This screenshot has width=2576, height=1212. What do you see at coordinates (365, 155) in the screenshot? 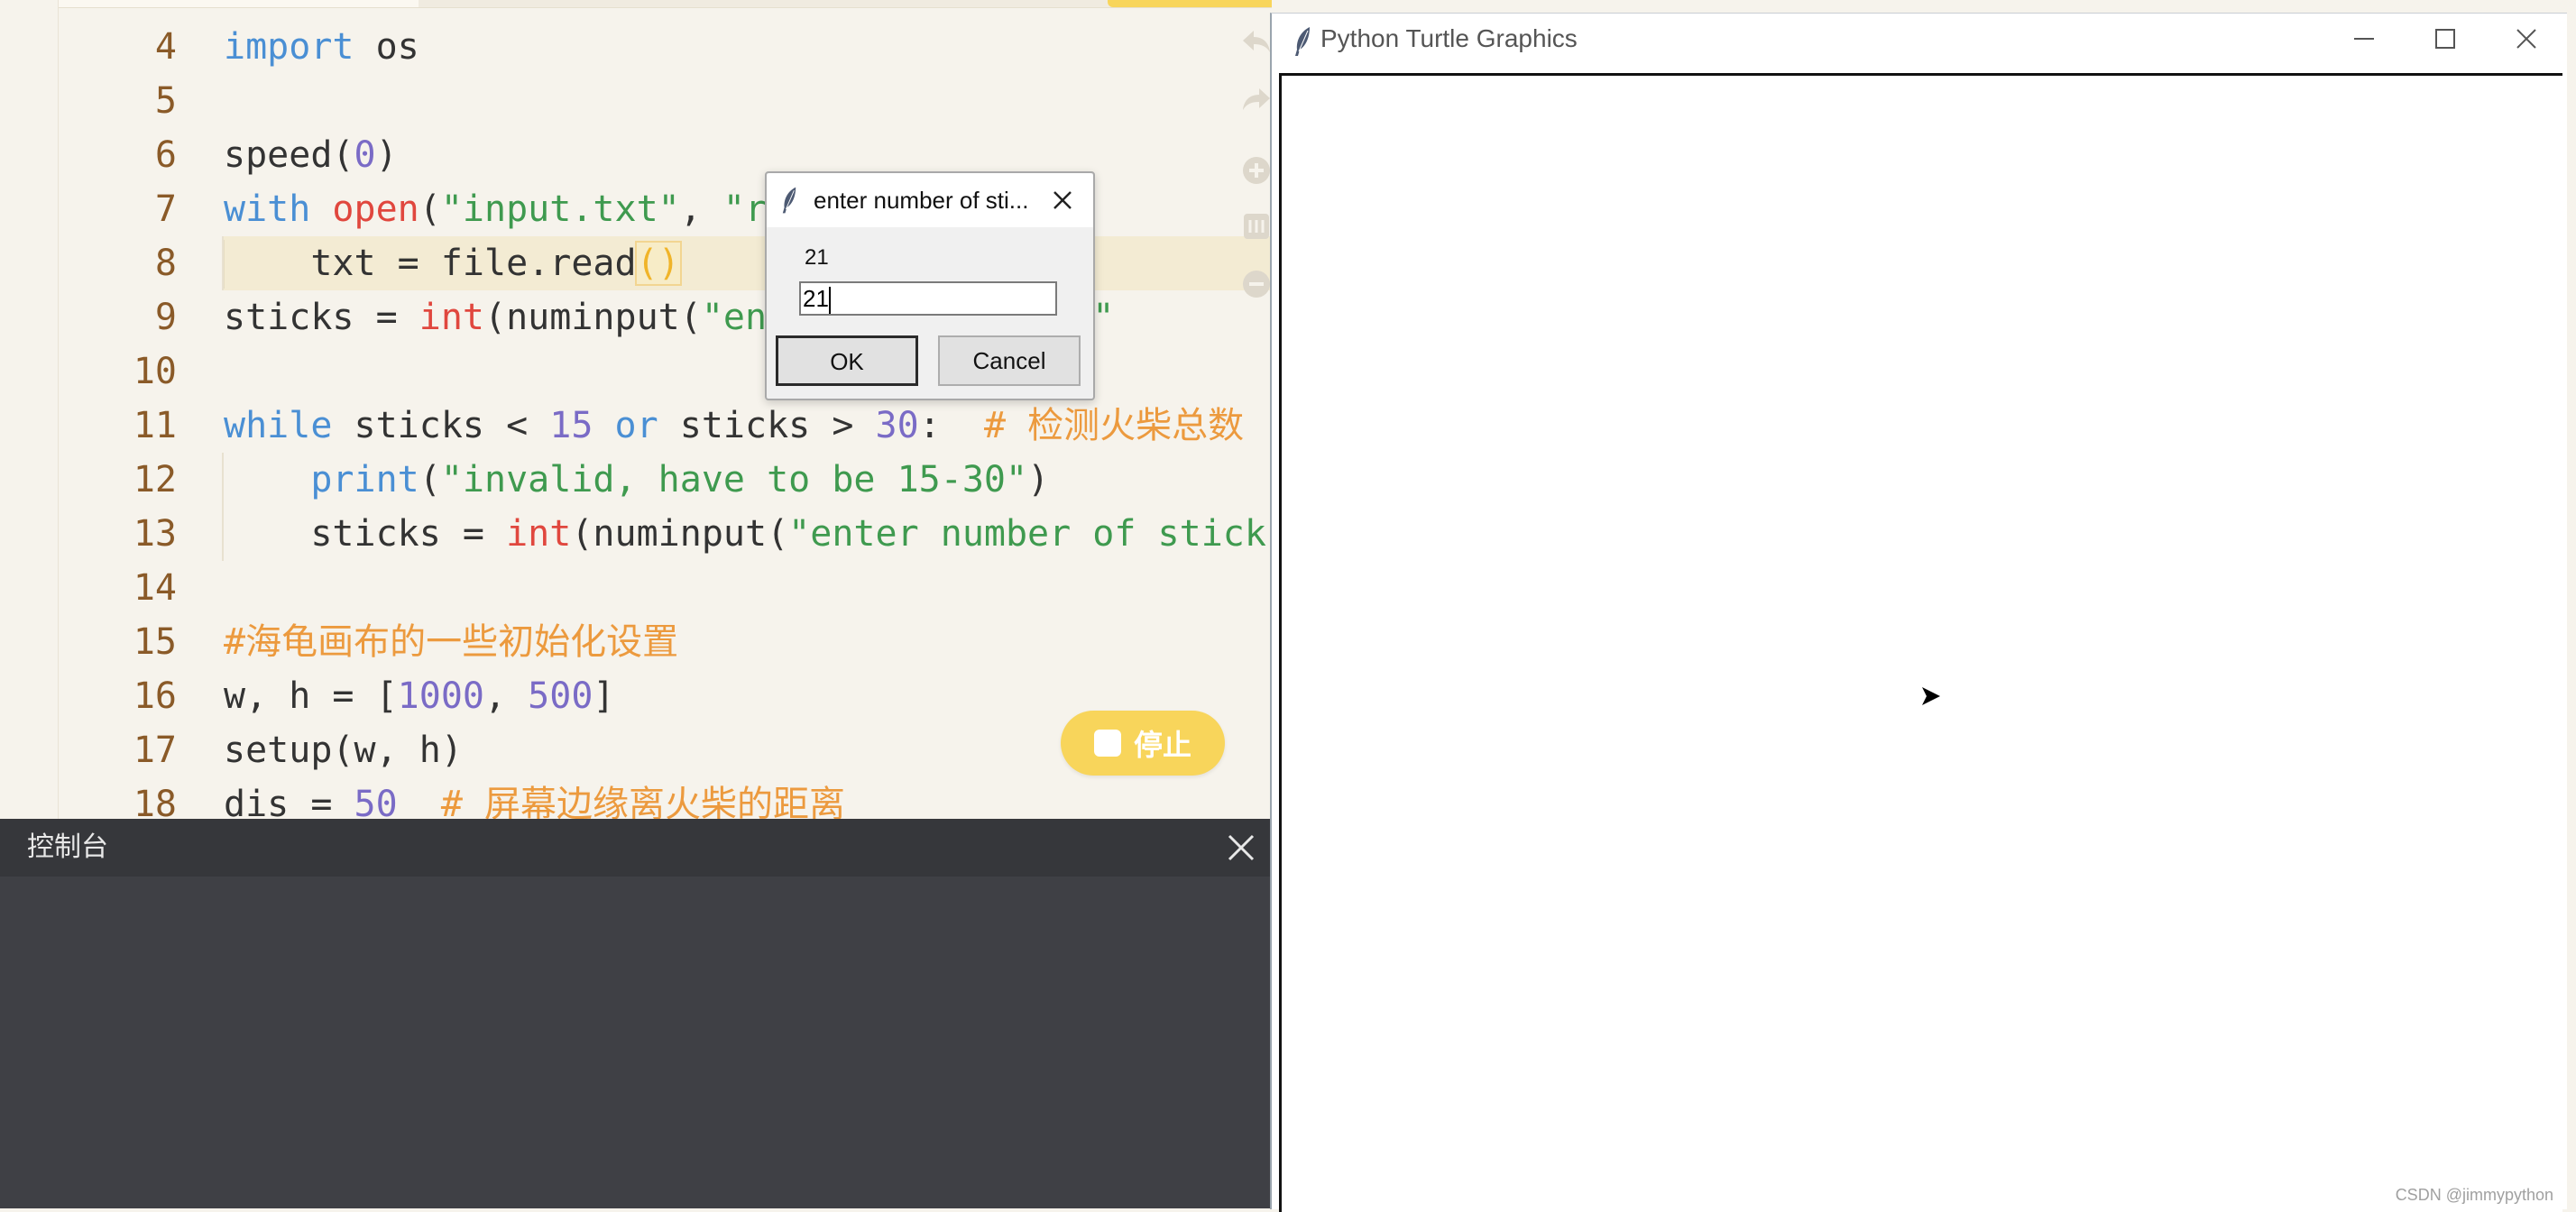
I see `code-token: 0` at bounding box center [365, 155].